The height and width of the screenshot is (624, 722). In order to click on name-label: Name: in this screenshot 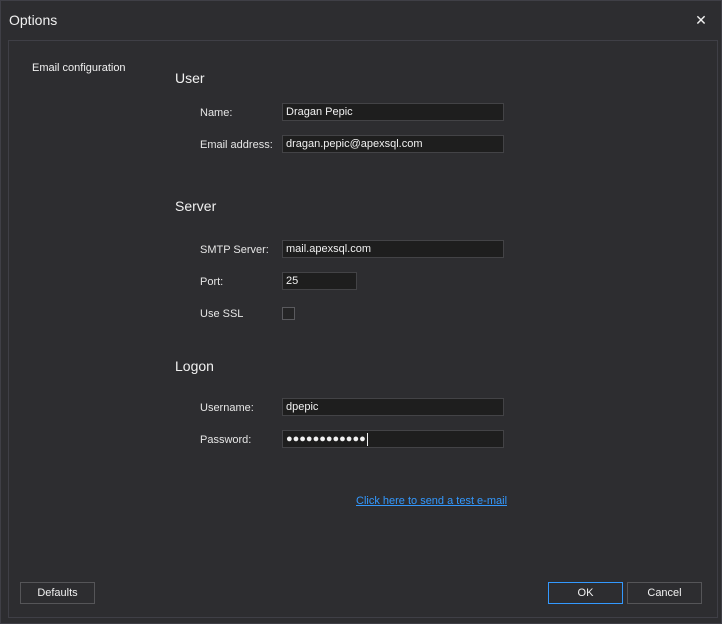, I will do `click(216, 113)`.